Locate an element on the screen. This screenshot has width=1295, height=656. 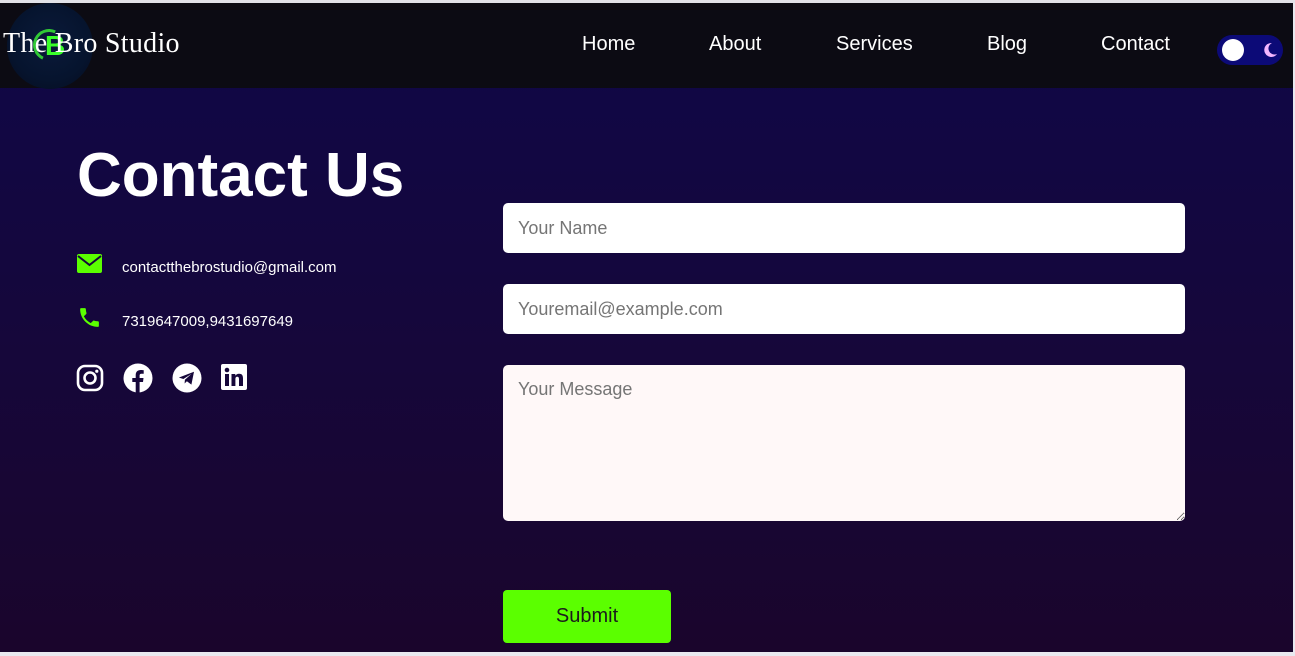
telegram-icon is located at coordinates (187, 378).